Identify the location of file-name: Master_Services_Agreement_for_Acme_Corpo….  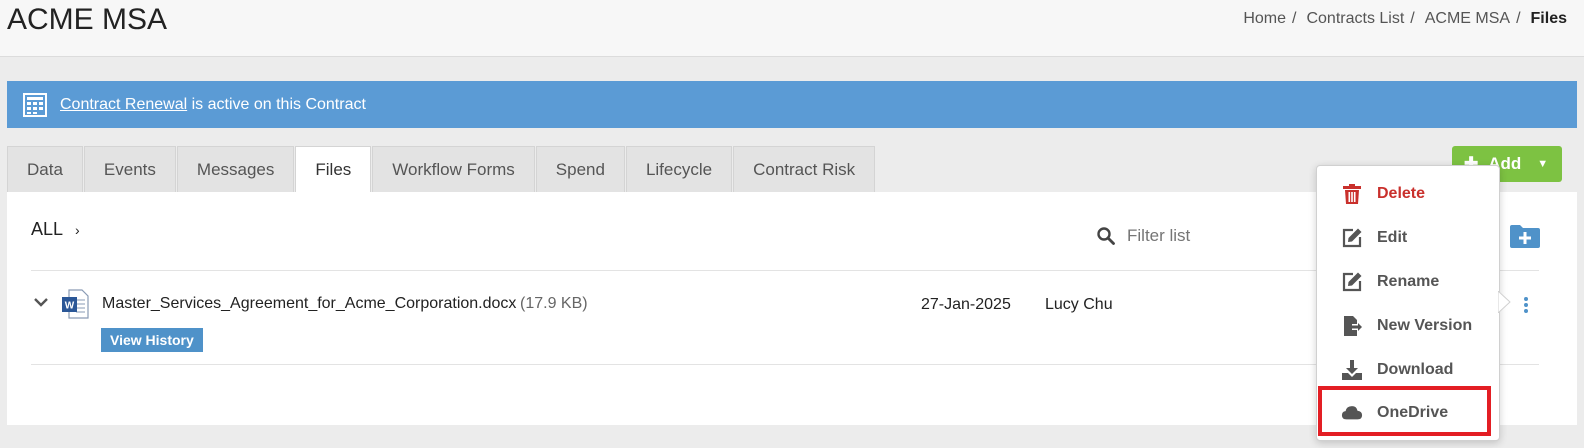
(309, 304).